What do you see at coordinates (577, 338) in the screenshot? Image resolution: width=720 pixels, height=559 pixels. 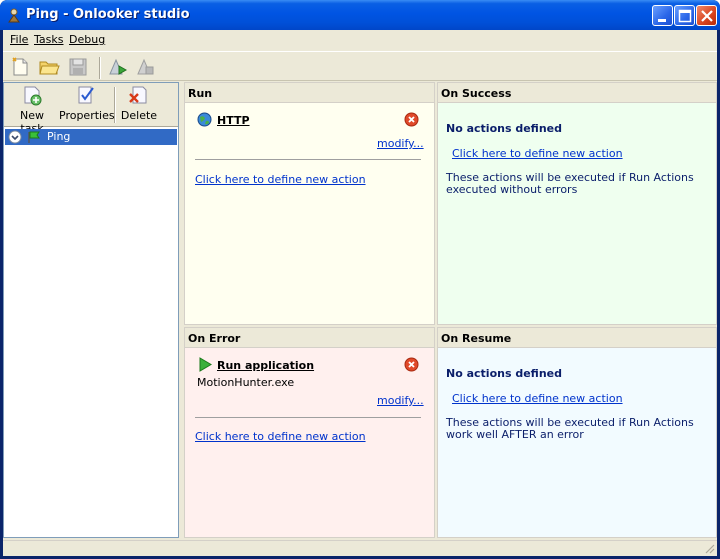 I see `on-resume-panel-header: On Resume` at bounding box center [577, 338].